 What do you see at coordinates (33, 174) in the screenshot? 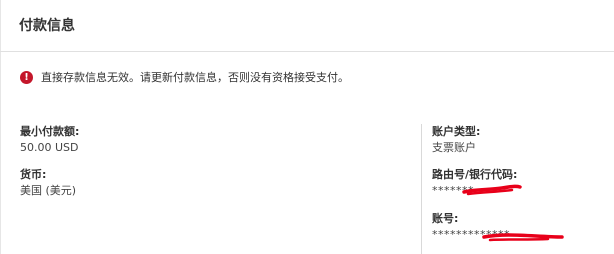
I see `currency-label: 货币:` at bounding box center [33, 174].